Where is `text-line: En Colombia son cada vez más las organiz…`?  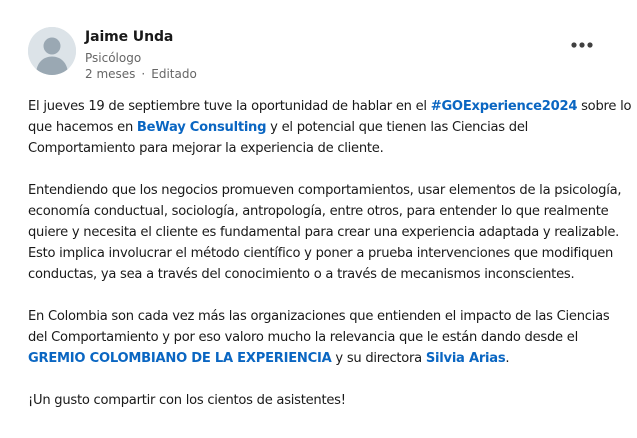 text-line: En Colombia son cada vez más las organiz… is located at coordinates (319, 316).